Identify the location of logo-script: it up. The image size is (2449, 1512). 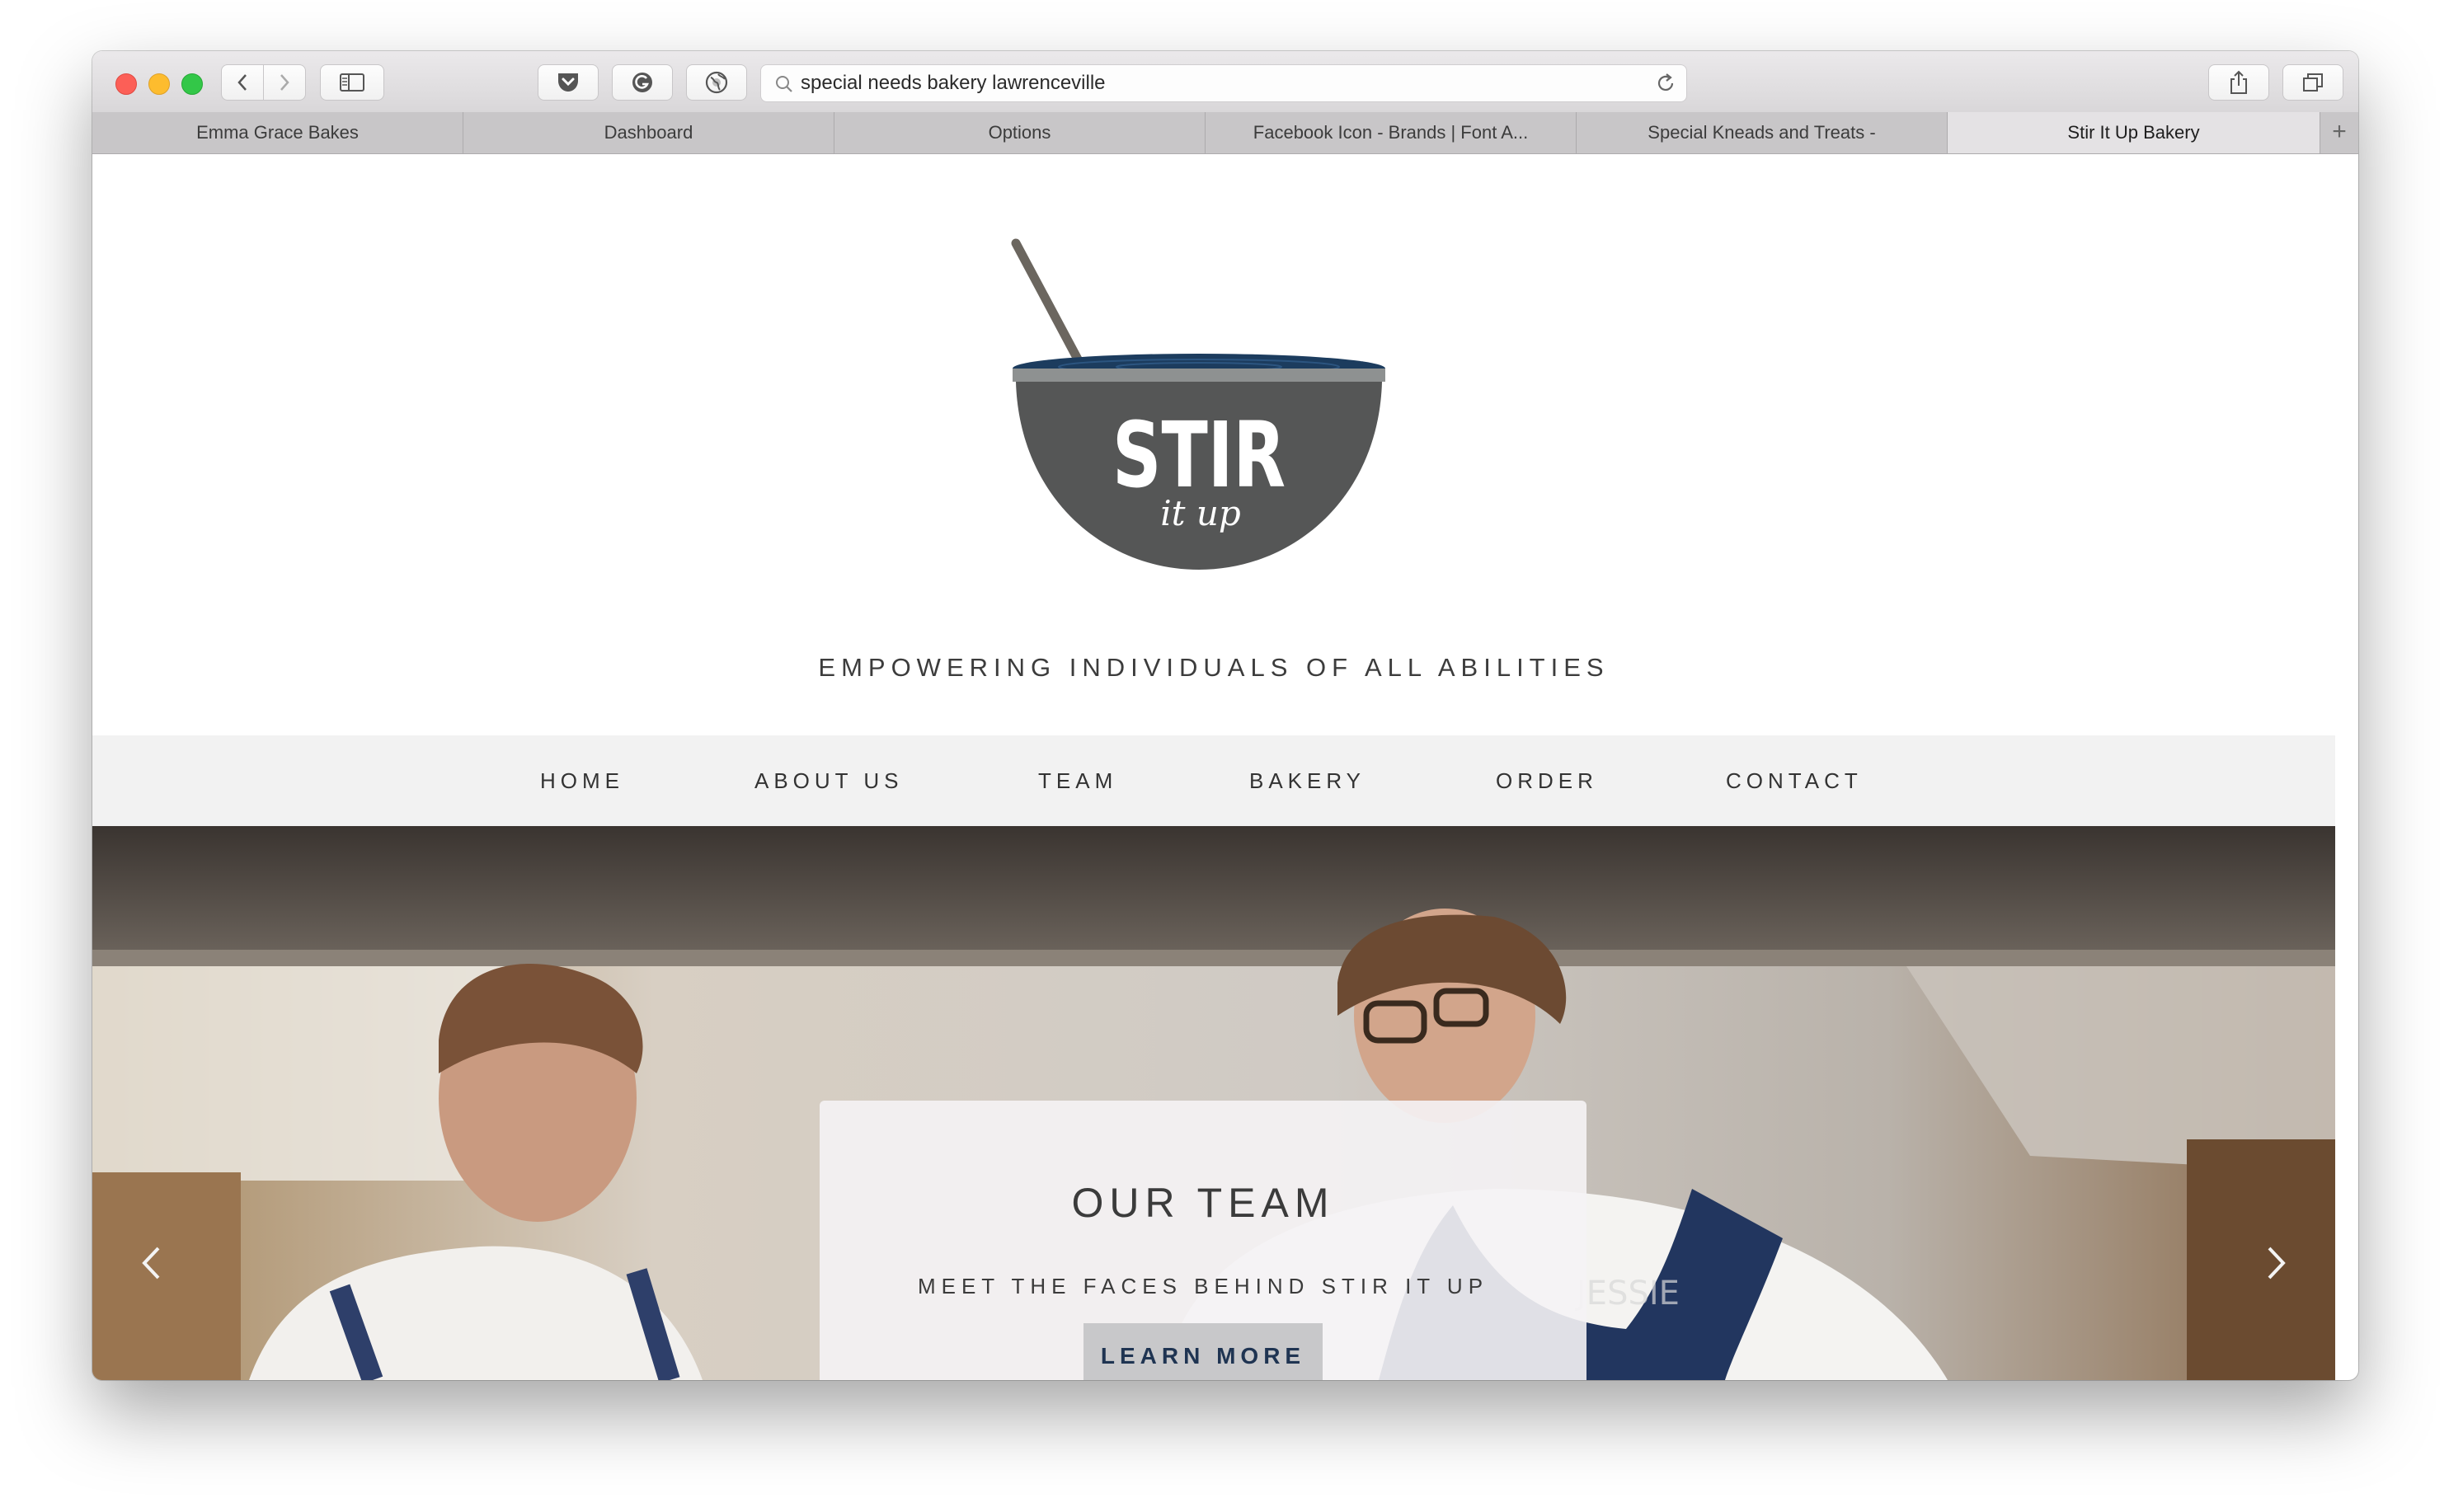
(1200, 513).